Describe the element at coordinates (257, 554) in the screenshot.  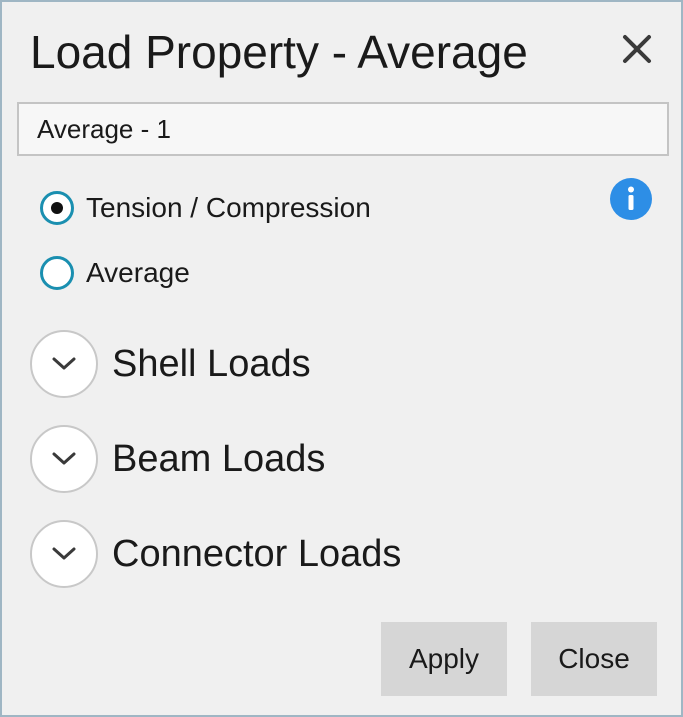
I see `section-connector-loads-label: Connector Loads` at that location.